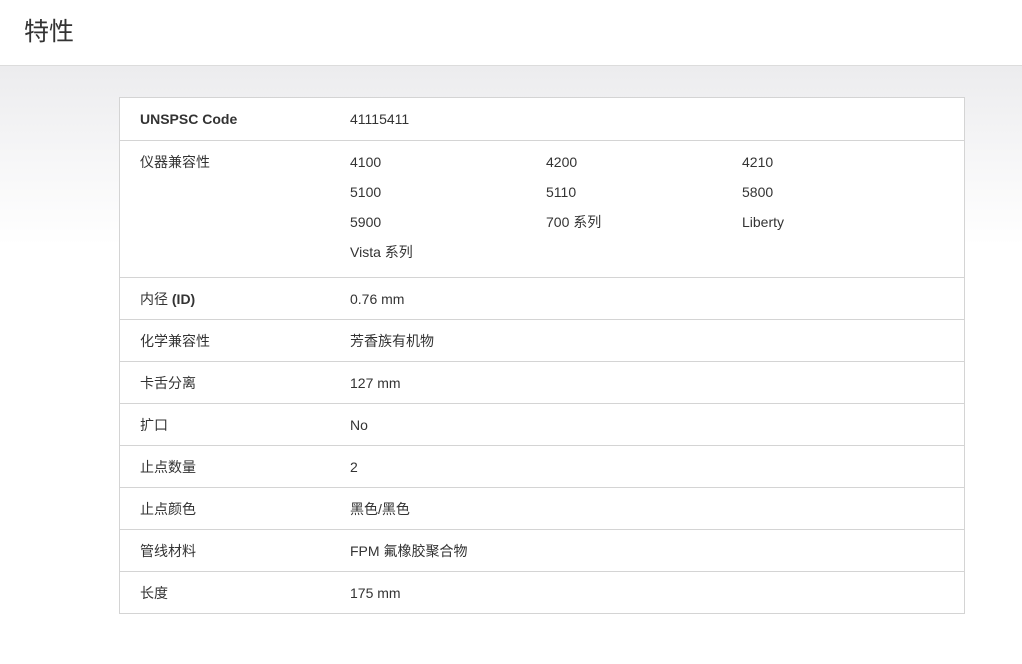 Image resolution: width=1022 pixels, height=664 pixels. I want to click on spec-label: 卡舌分离, so click(168, 383).